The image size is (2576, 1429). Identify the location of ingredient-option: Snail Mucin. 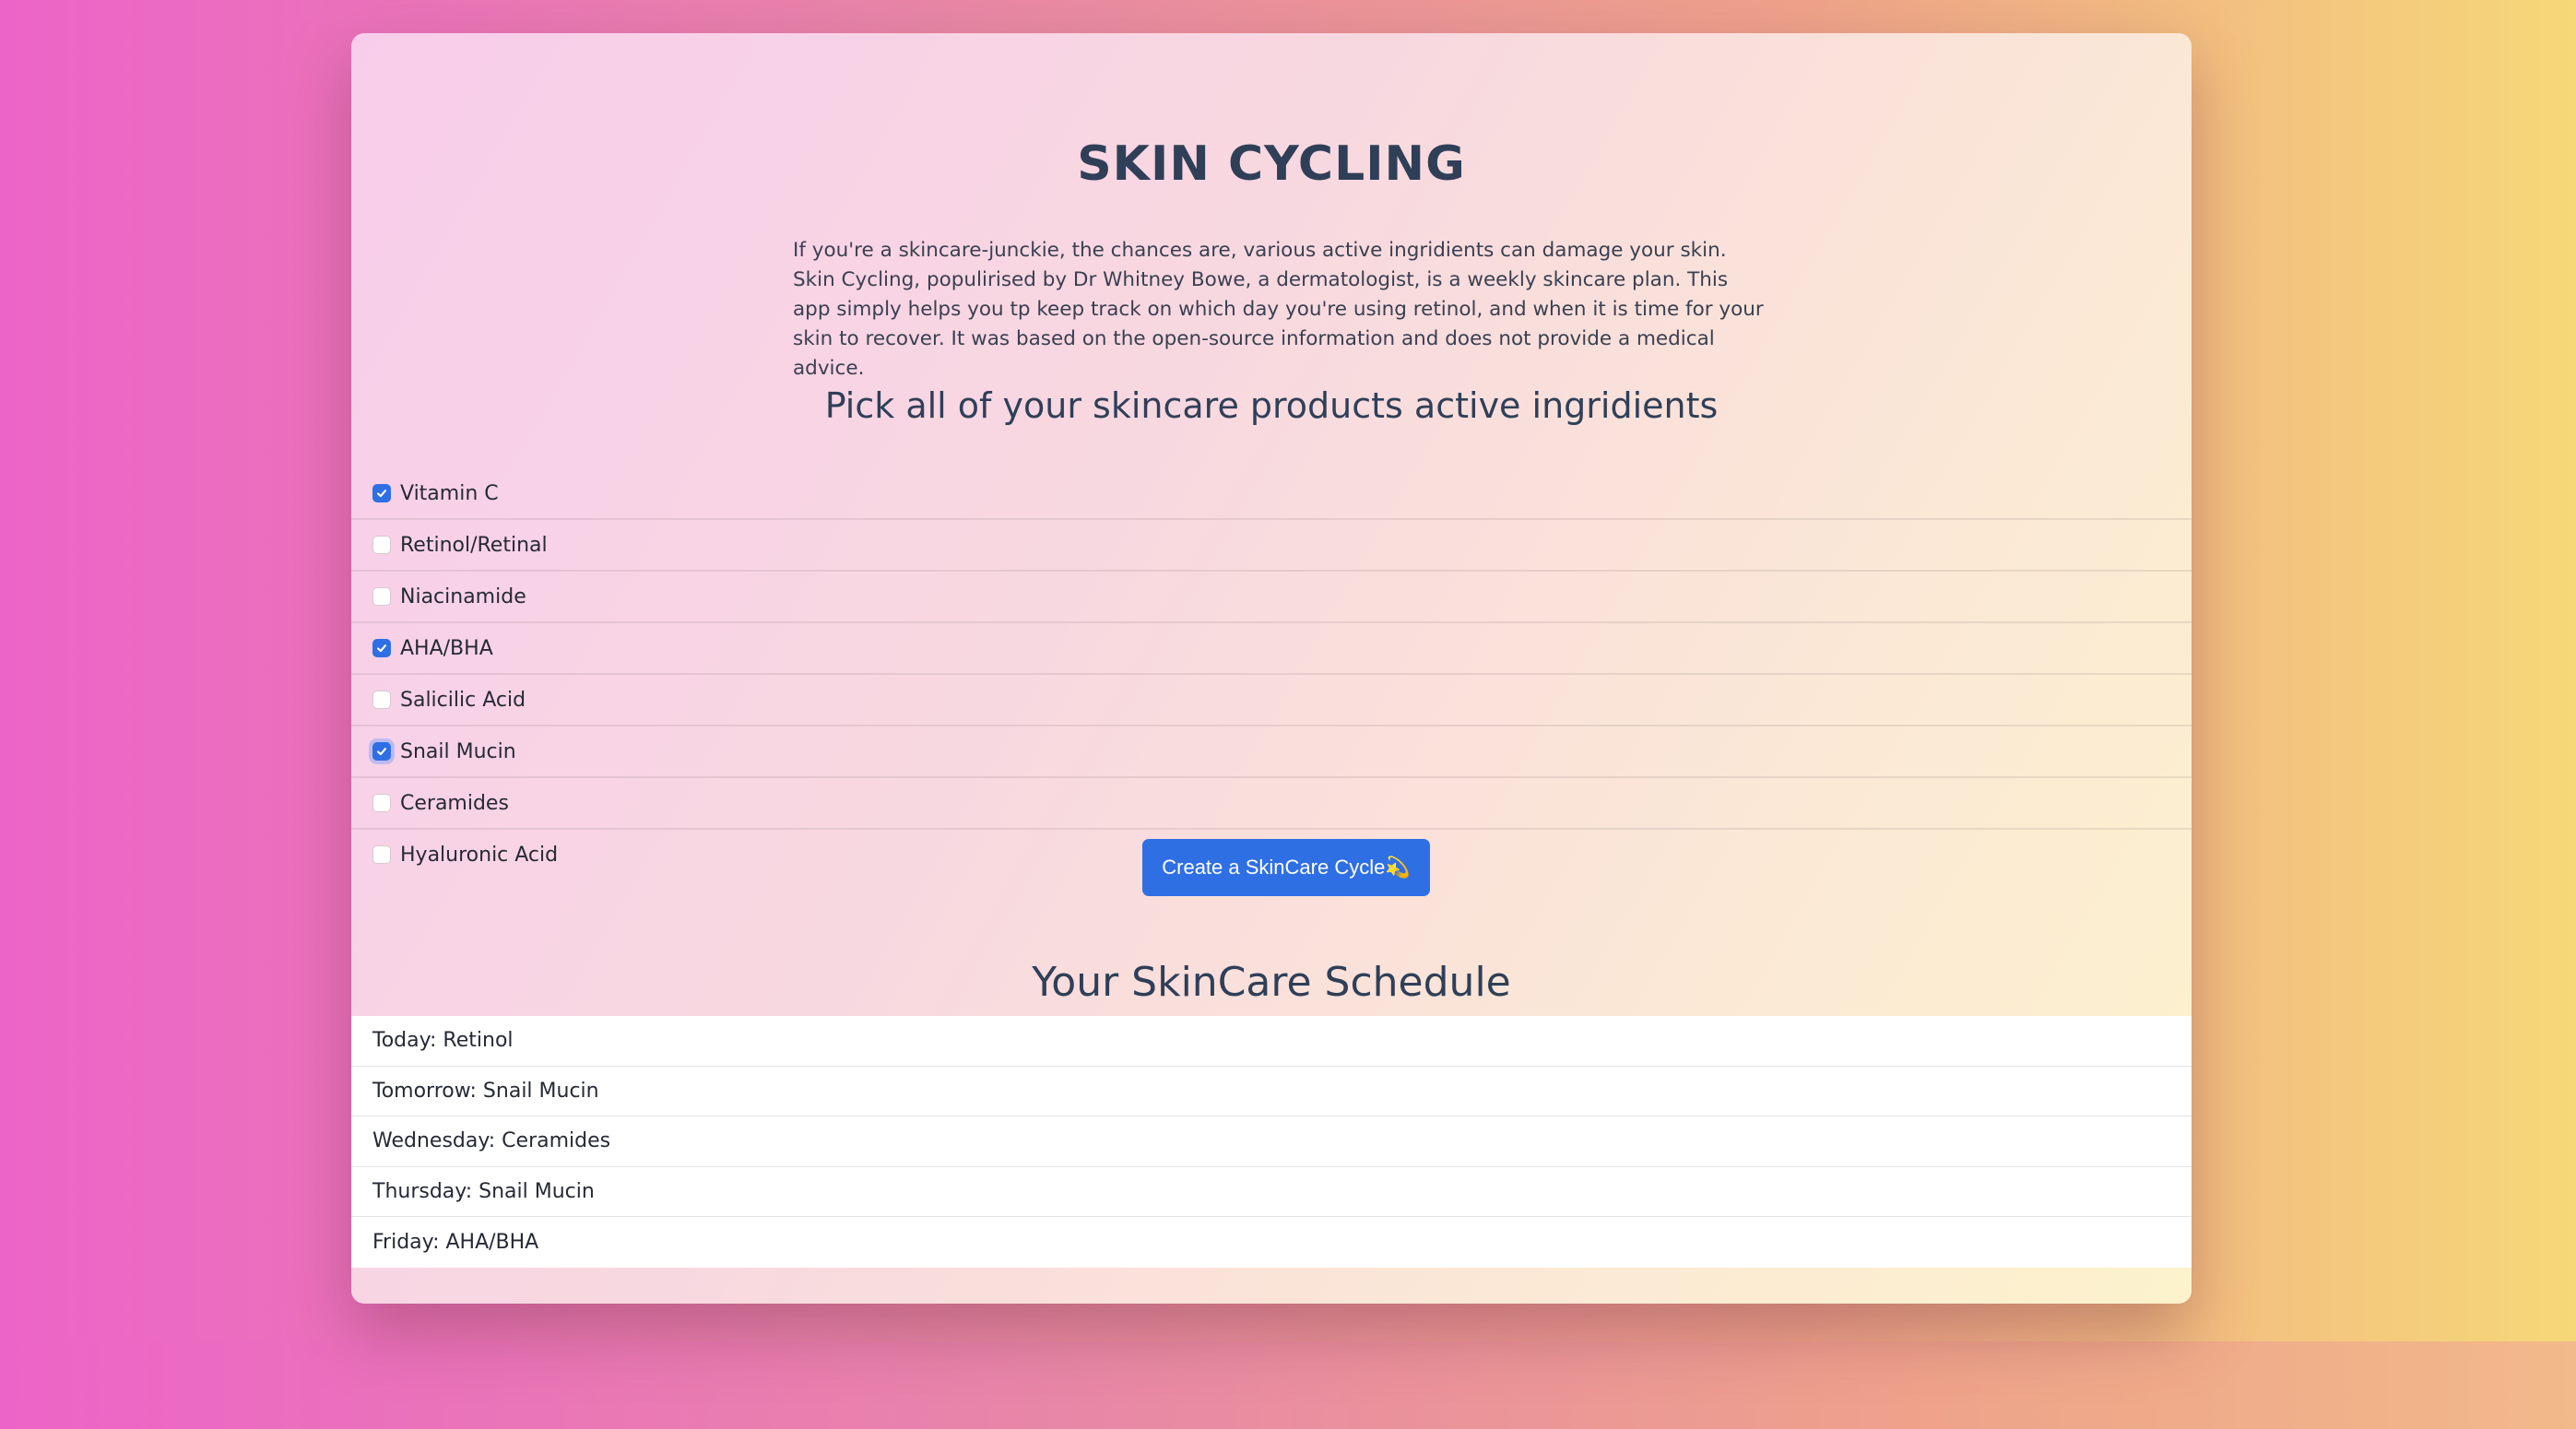
(1271, 752).